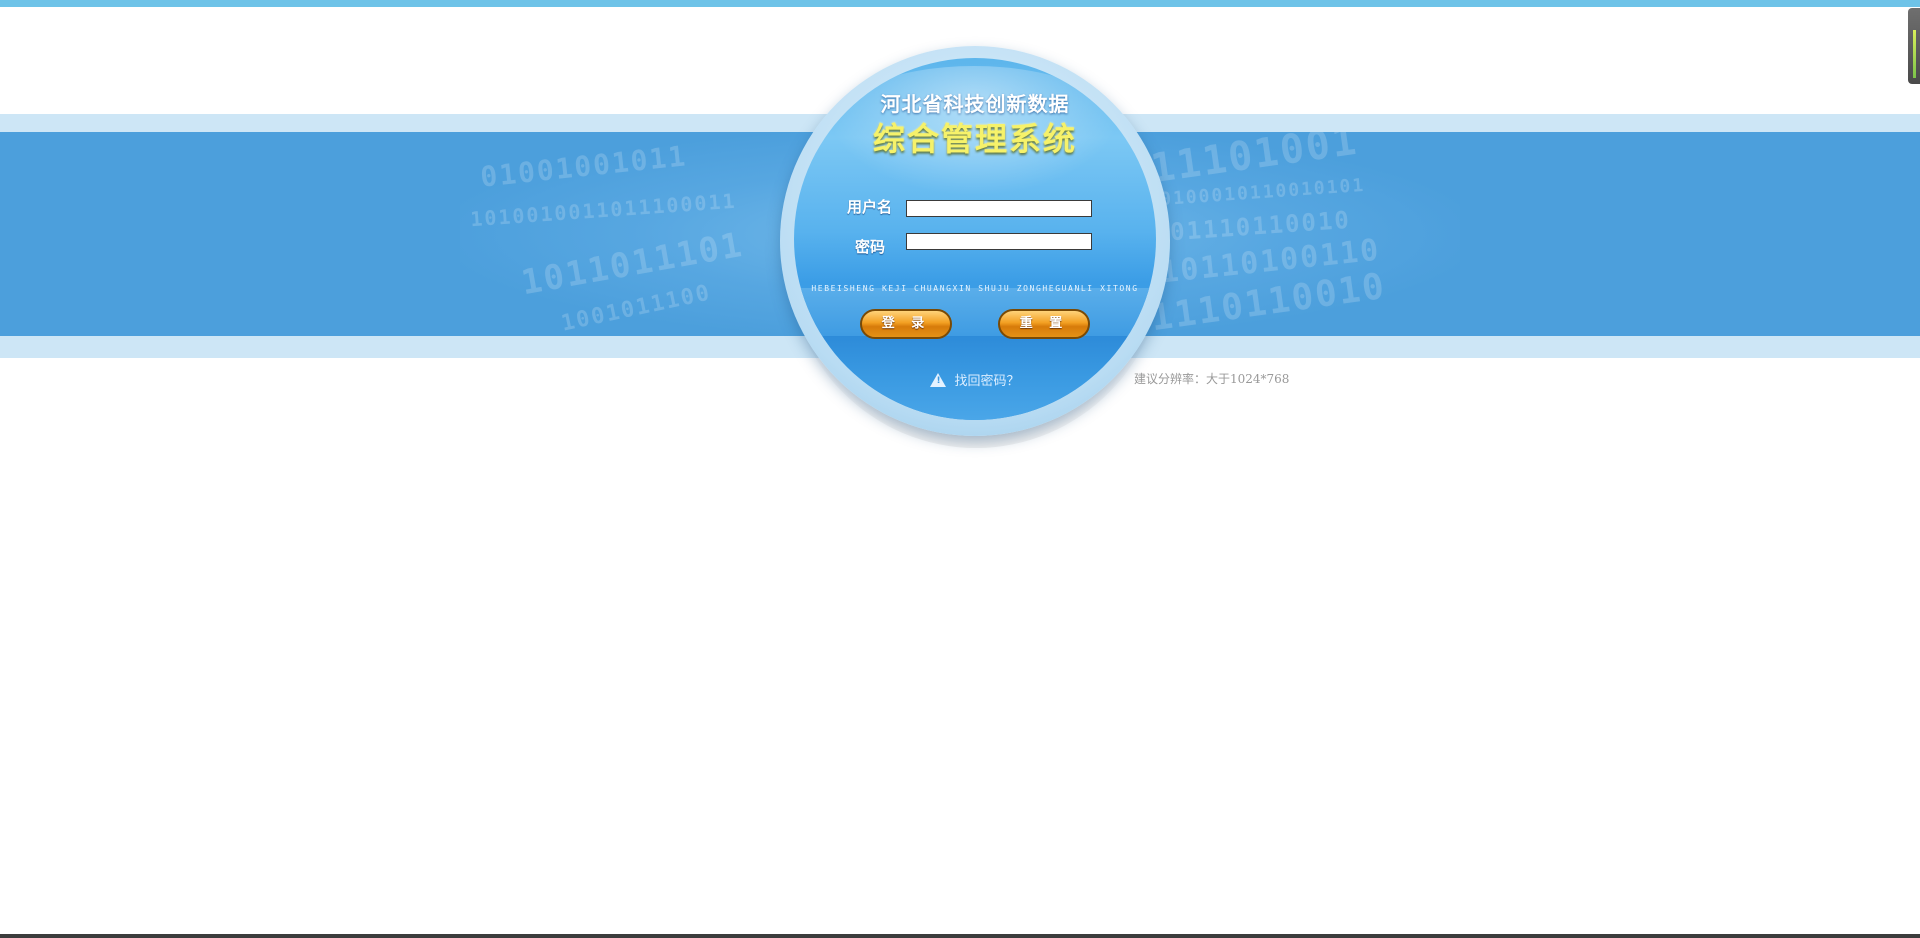 The width and height of the screenshot is (1920, 938). What do you see at coordinates (1044, 324) in the screenshot?
I see `reset-button: 重 置` at bounding box center [1044, 324].